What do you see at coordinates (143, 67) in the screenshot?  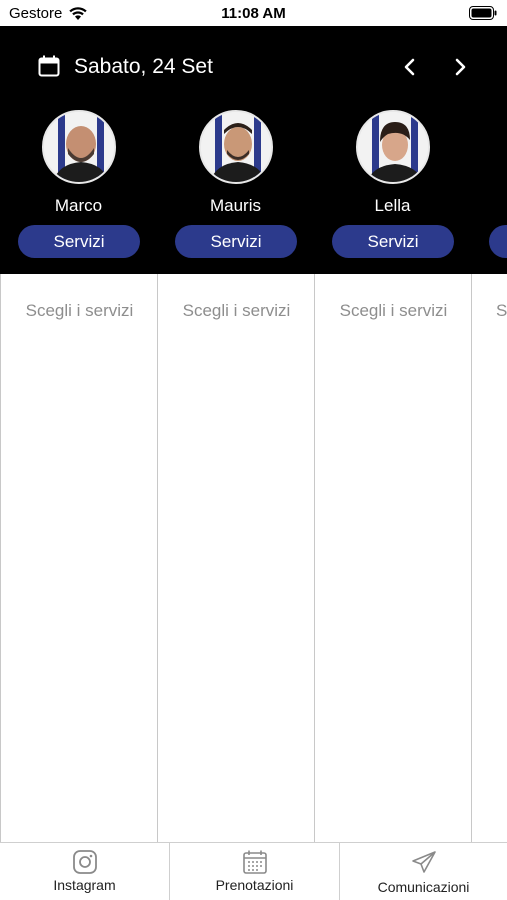 I see `selected-date: Sabato, 24 Set` at bounding box center [143, 67].